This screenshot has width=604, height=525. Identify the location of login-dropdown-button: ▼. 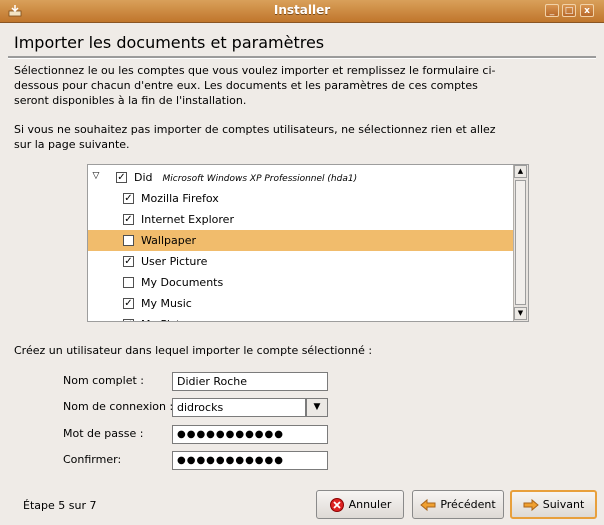
(317, 407).